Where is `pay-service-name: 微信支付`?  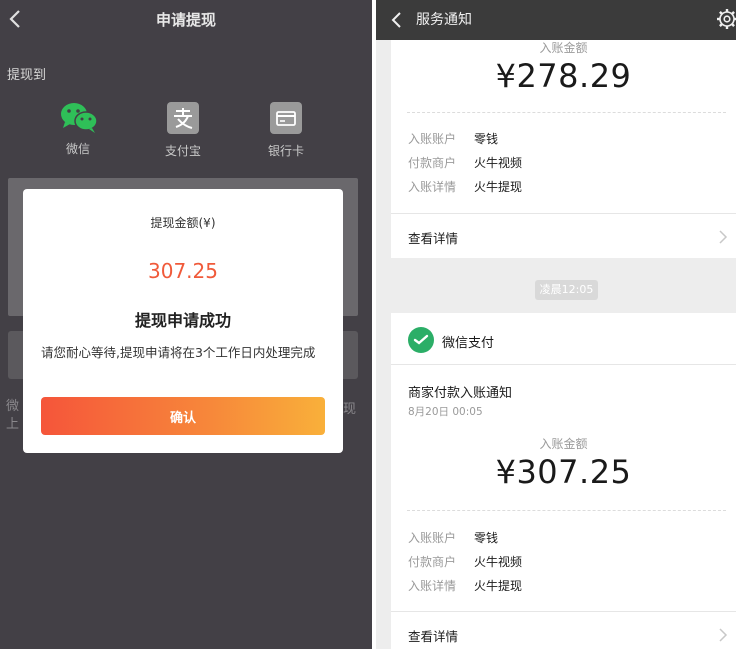
pay-service-name: 微信支付 is located at coordinates (468, 343).